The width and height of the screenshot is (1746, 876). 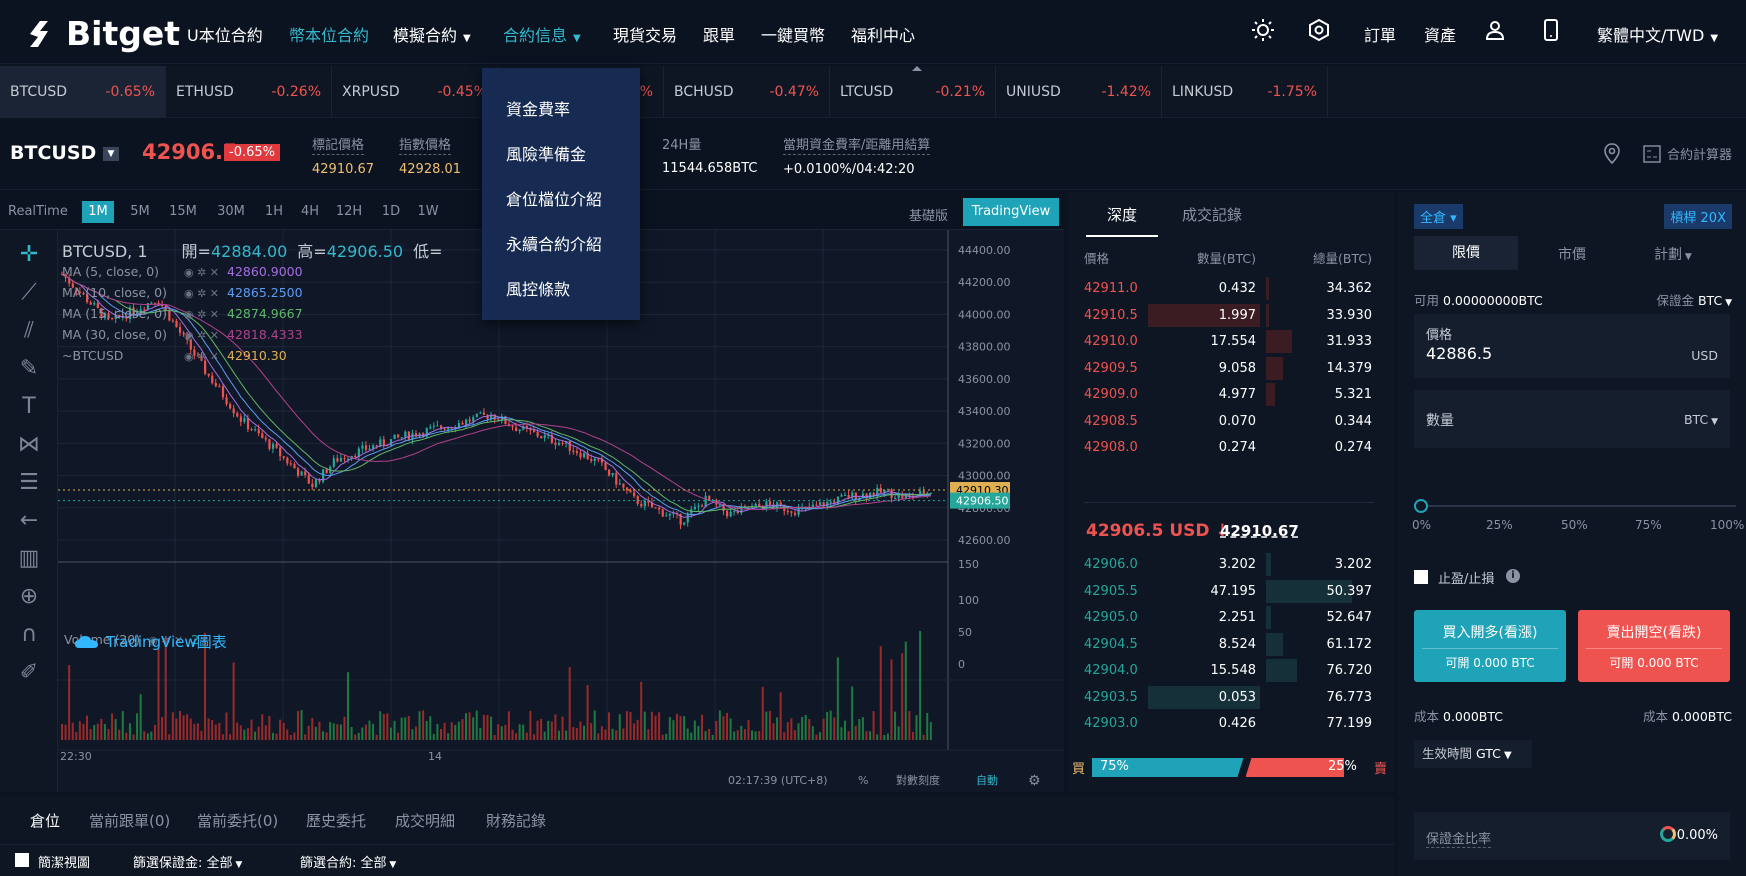 I want to click on margin-mode-selector: 全倉 ▾, so click(x=1438, y=216).